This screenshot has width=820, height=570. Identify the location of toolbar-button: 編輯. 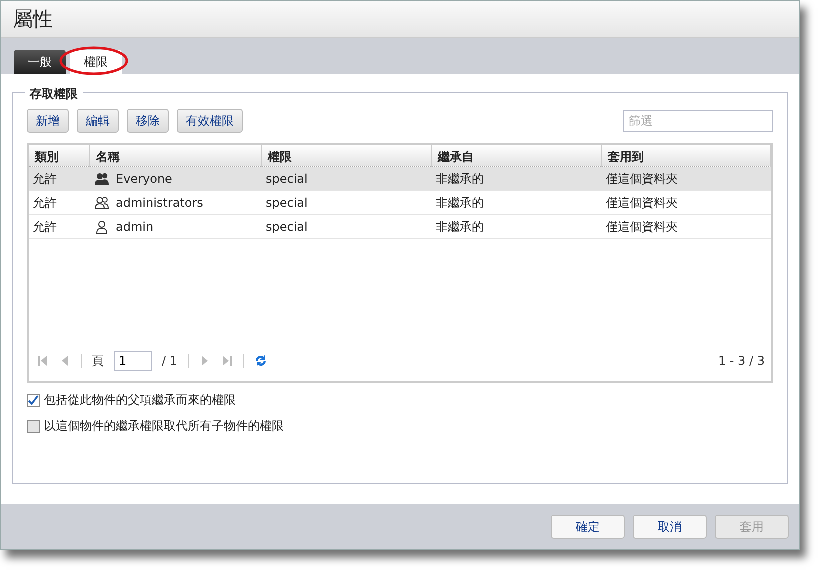
(98, 121).